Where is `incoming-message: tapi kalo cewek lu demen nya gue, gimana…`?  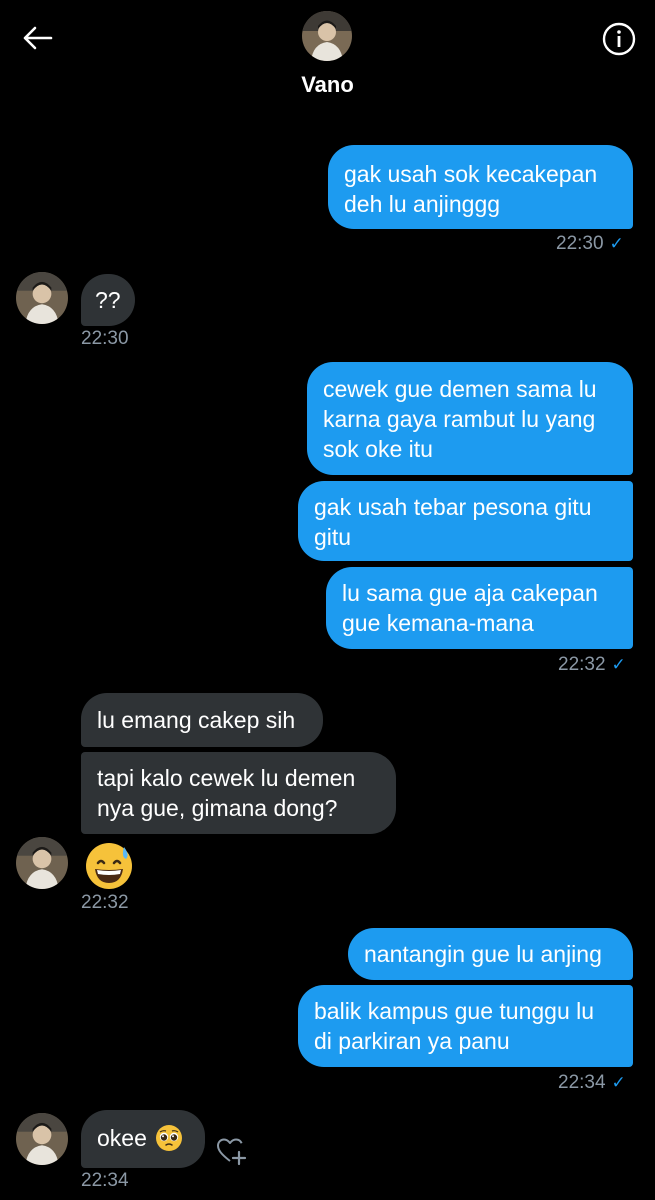 incoming-message: tapi kalo cewek lu demen nya gue, gimana… is located at coordinates (238, 793).